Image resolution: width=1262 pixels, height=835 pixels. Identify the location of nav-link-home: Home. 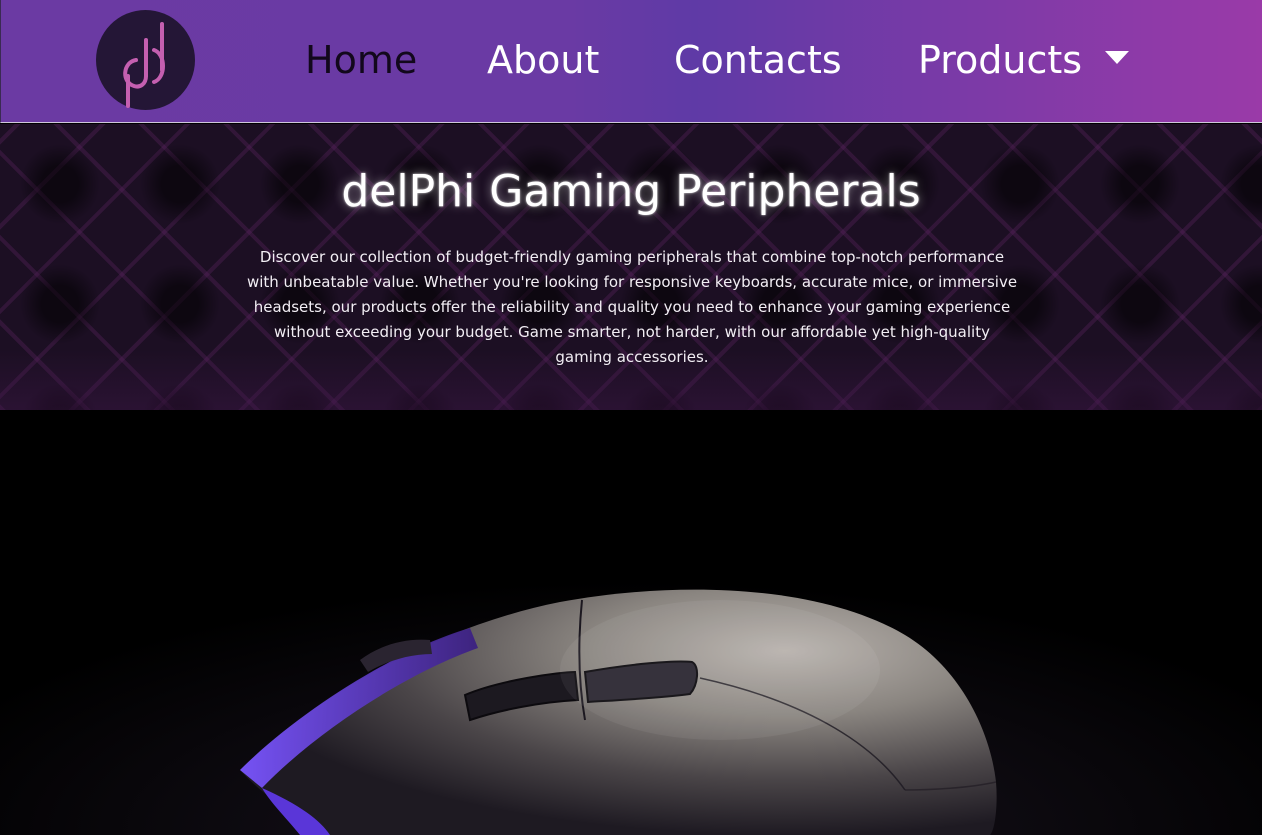
(361, 60).